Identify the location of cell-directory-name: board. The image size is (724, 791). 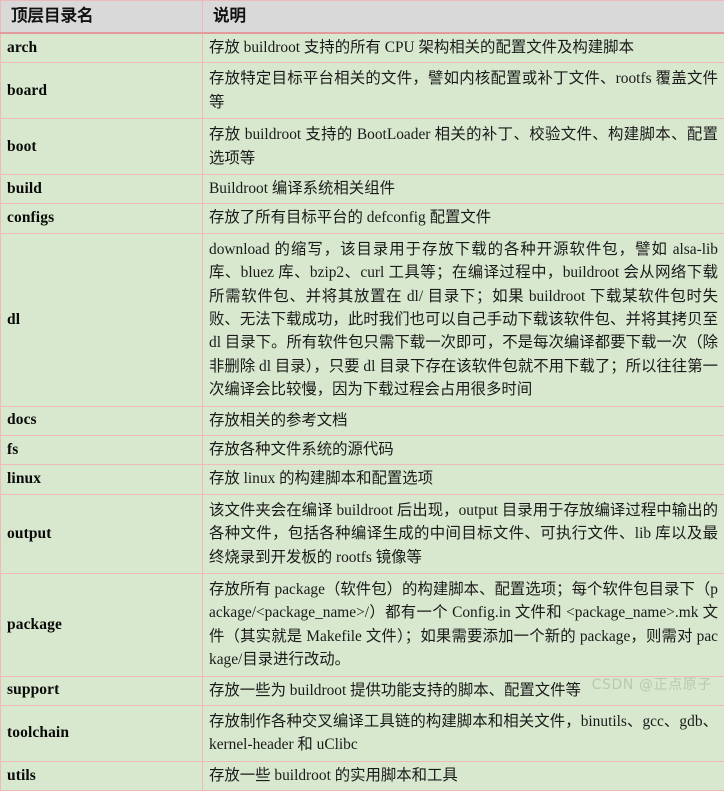
(102, 91).